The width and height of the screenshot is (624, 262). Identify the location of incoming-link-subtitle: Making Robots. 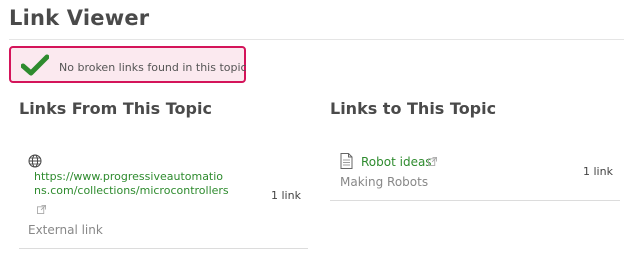
(384, 182).